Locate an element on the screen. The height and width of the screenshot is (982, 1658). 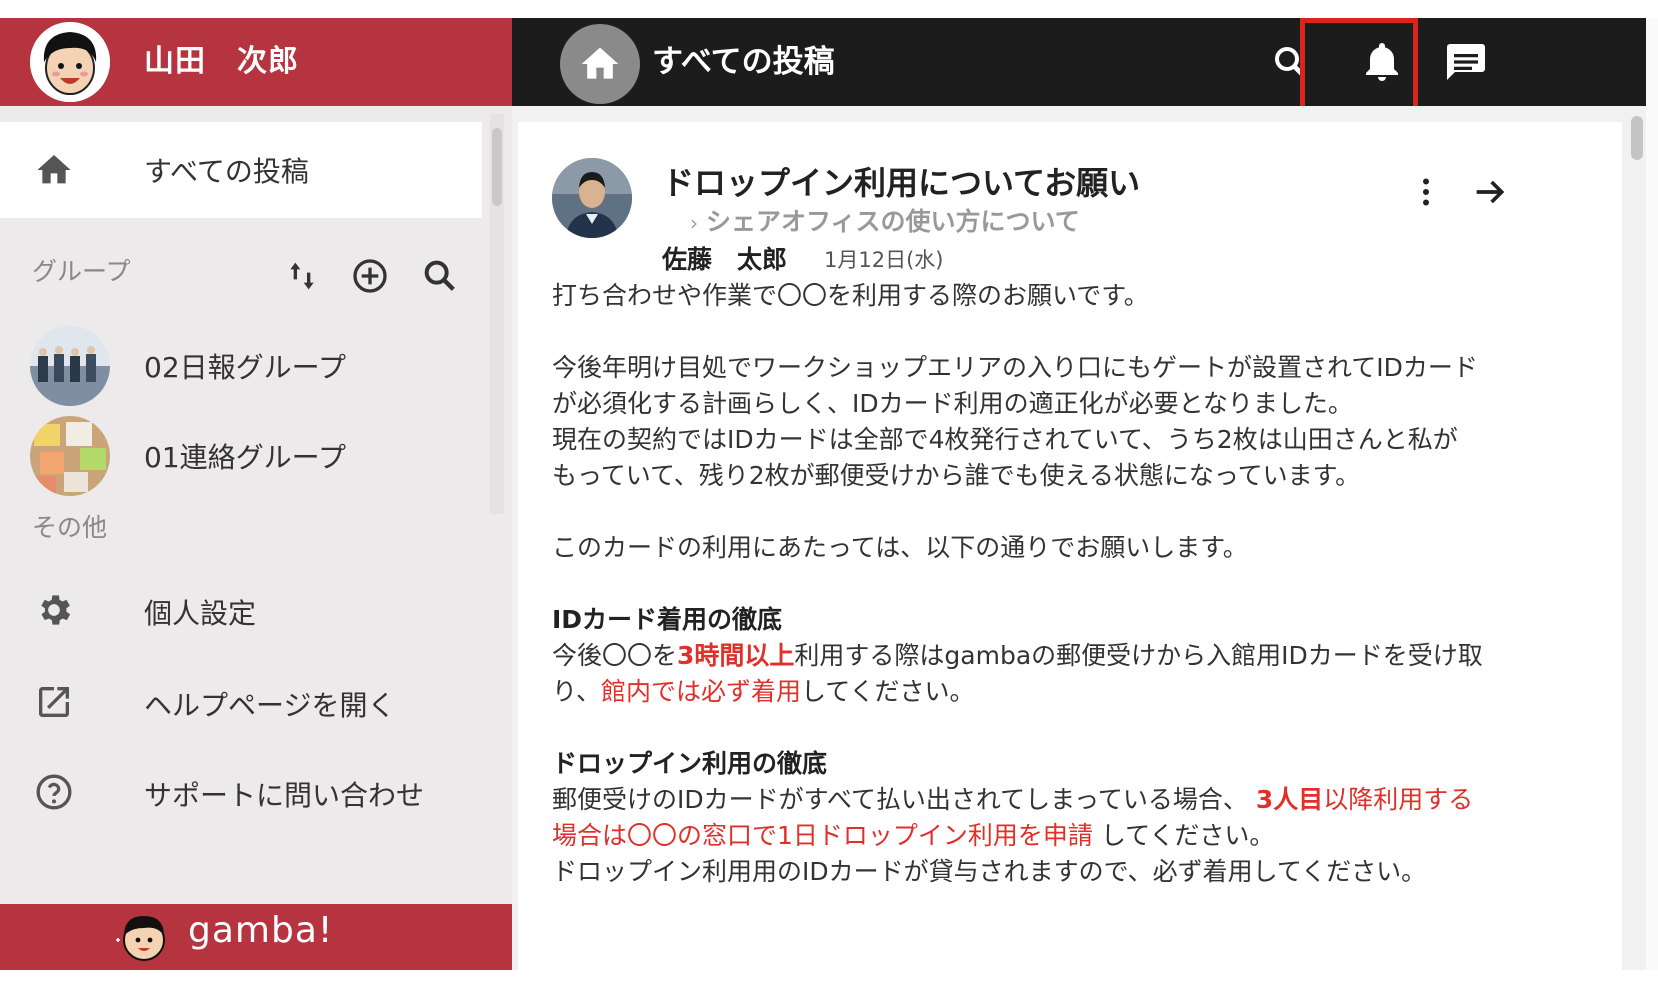
body-line: 現在の契約ではIDカードは全部で4枚発行されていて、うち2枚は山田さんと私が is located at coordinates (1005, 439).